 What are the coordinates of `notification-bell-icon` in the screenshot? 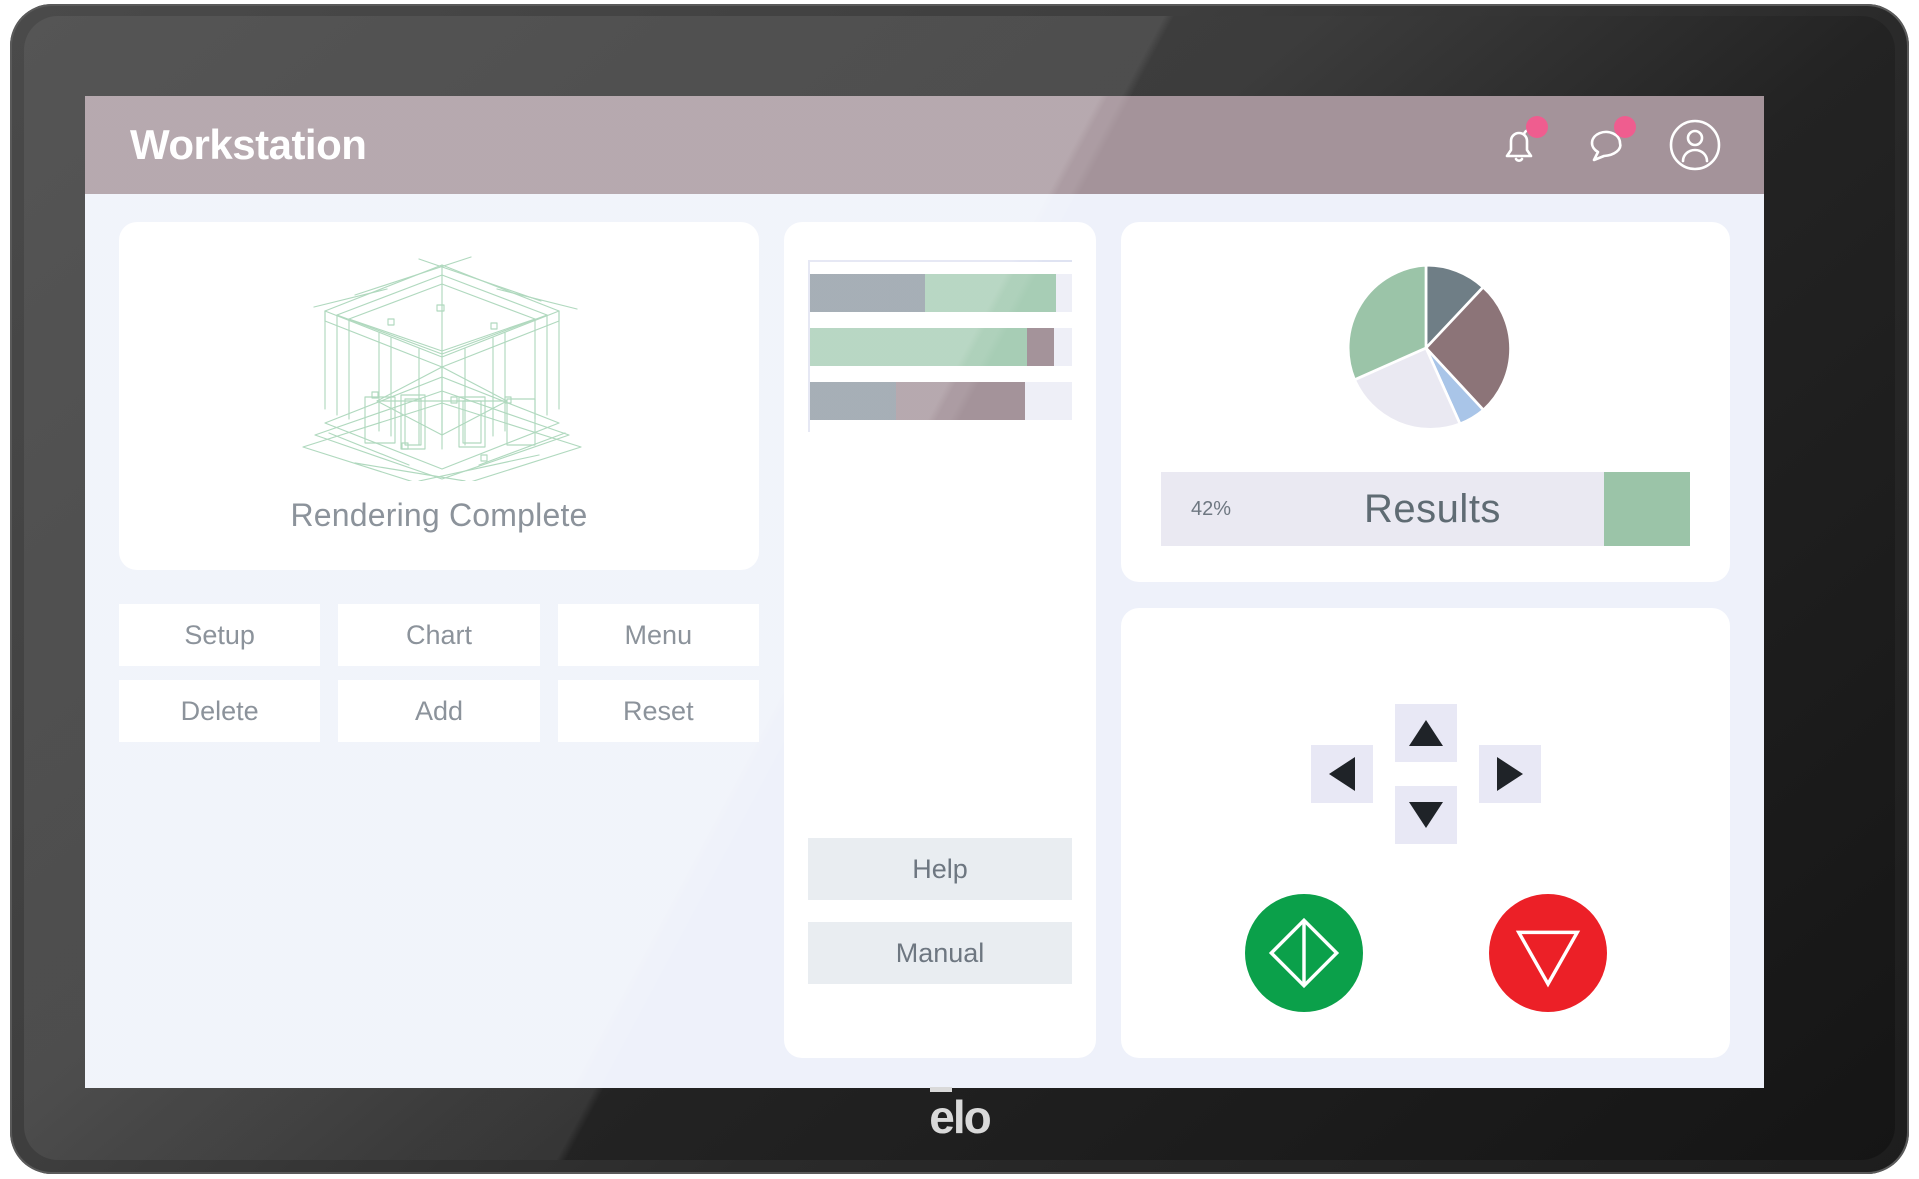 It's located at (1520, 144).